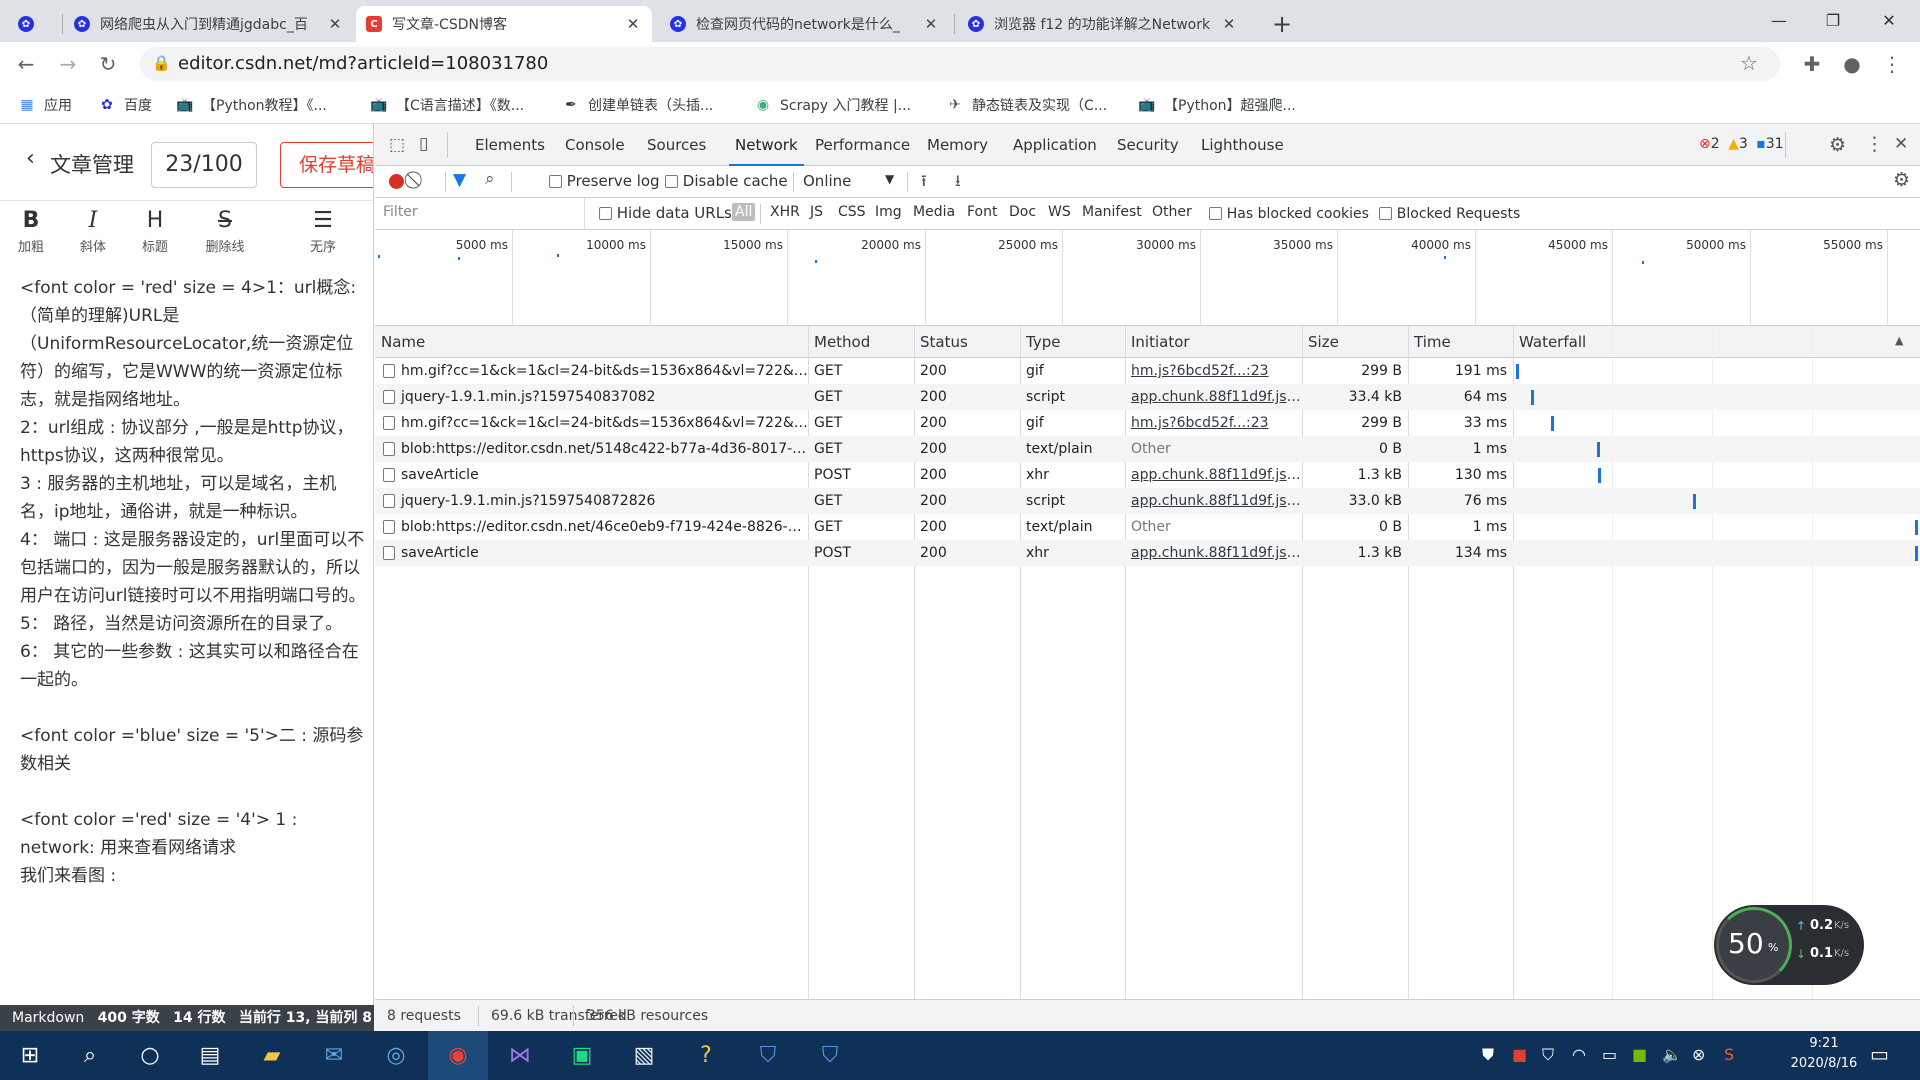 Image resolution: width=1920 pixels, height=1080 pixels. What do you see at coordinates (941, 342) in the screenshot?
I see `column-status: Status` at bounding box center [941, 342].